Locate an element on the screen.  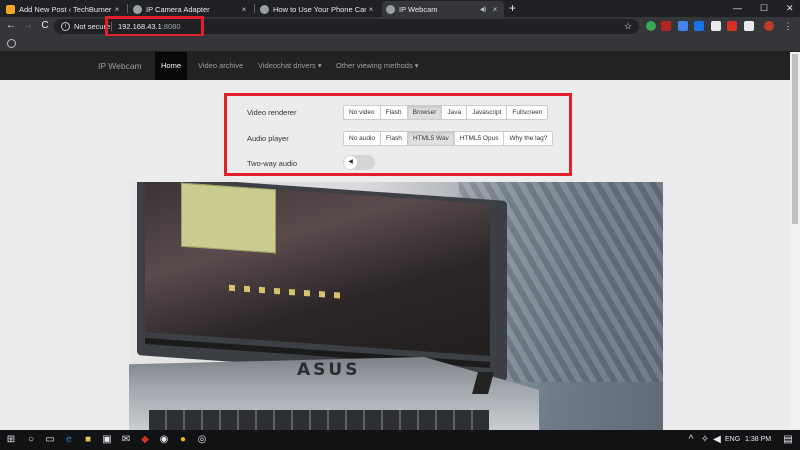
bookmark-star-icon: ☆ is located at coordinates (628, 26).